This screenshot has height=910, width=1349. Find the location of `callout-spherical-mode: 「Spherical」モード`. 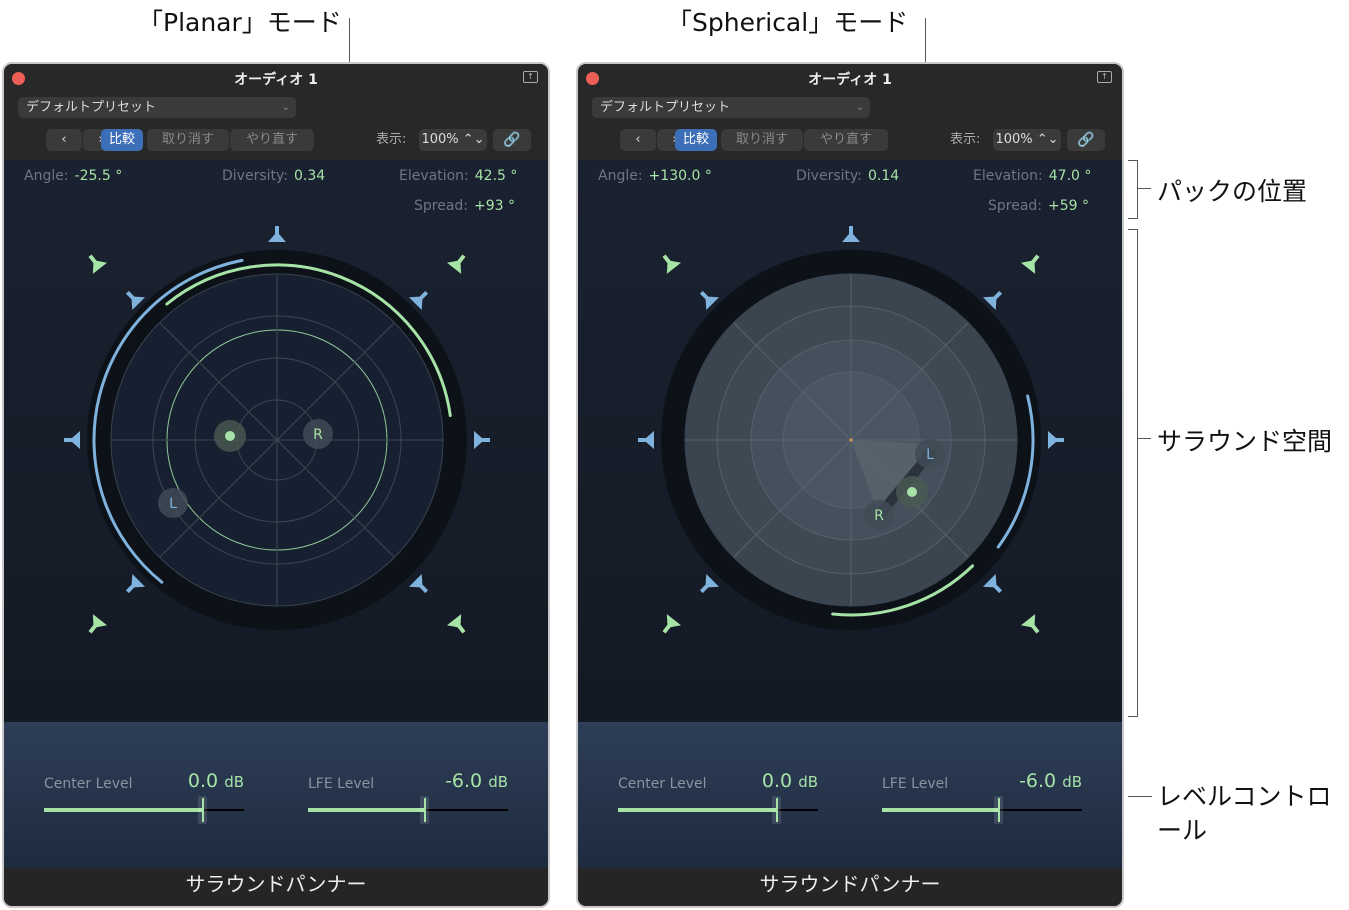

callout-spherical-mode: 「Spherical」モード is located at coordinates (788, 22).